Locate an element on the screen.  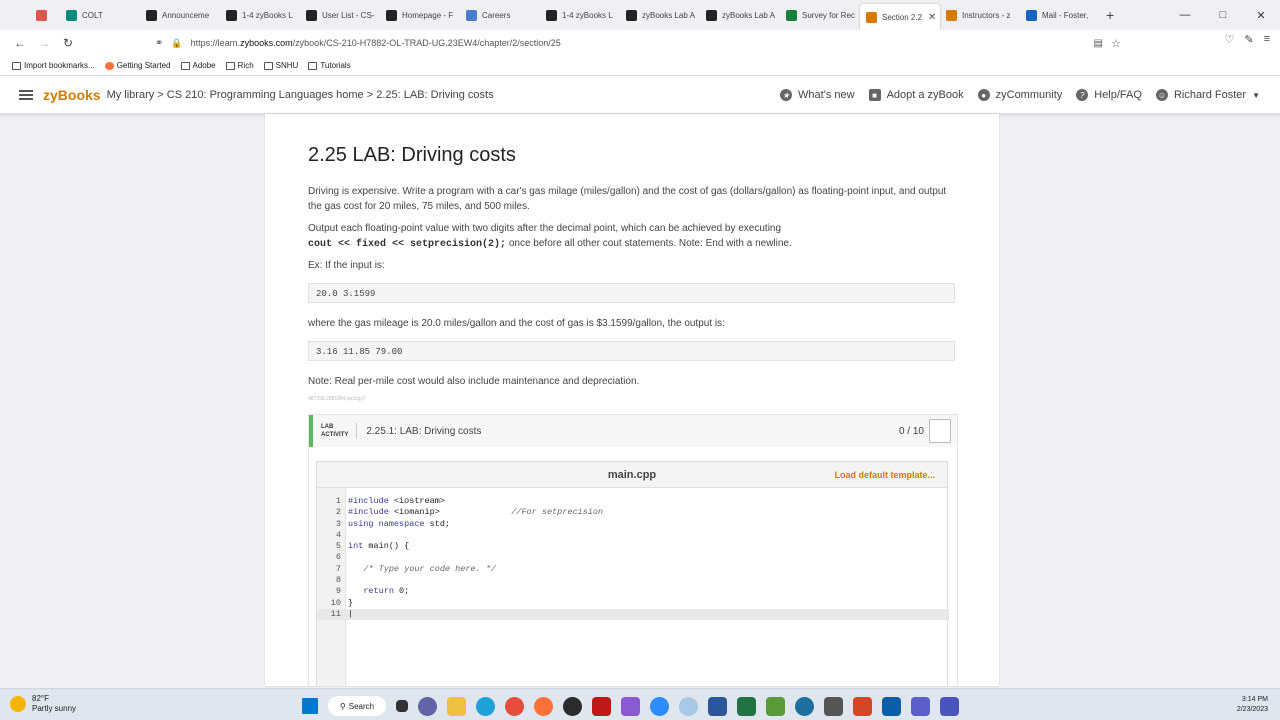
extensions-icon: ✎ is located at coordinates (1248, 39).